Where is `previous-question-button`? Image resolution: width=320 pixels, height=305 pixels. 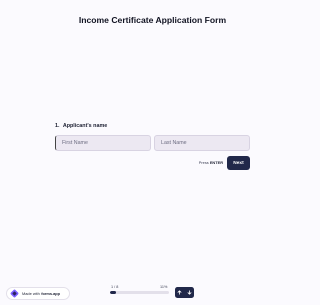
previous-question-button is located at coordinates (180, 292).